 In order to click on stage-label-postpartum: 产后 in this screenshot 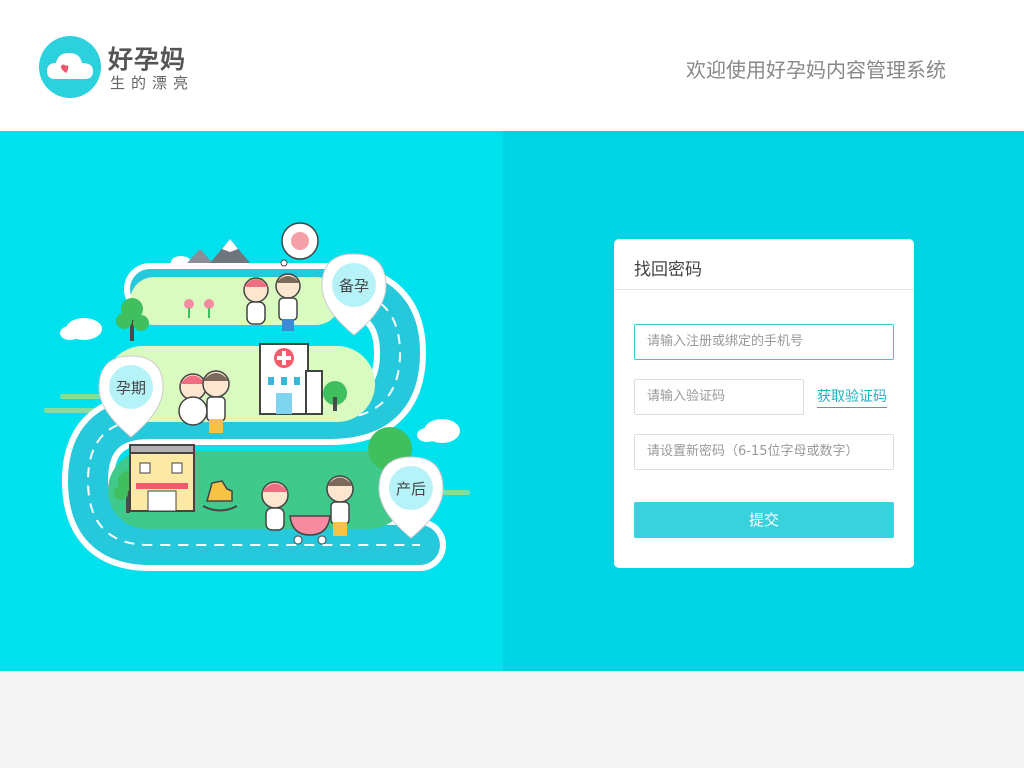, I will do `click(411, 489)`.